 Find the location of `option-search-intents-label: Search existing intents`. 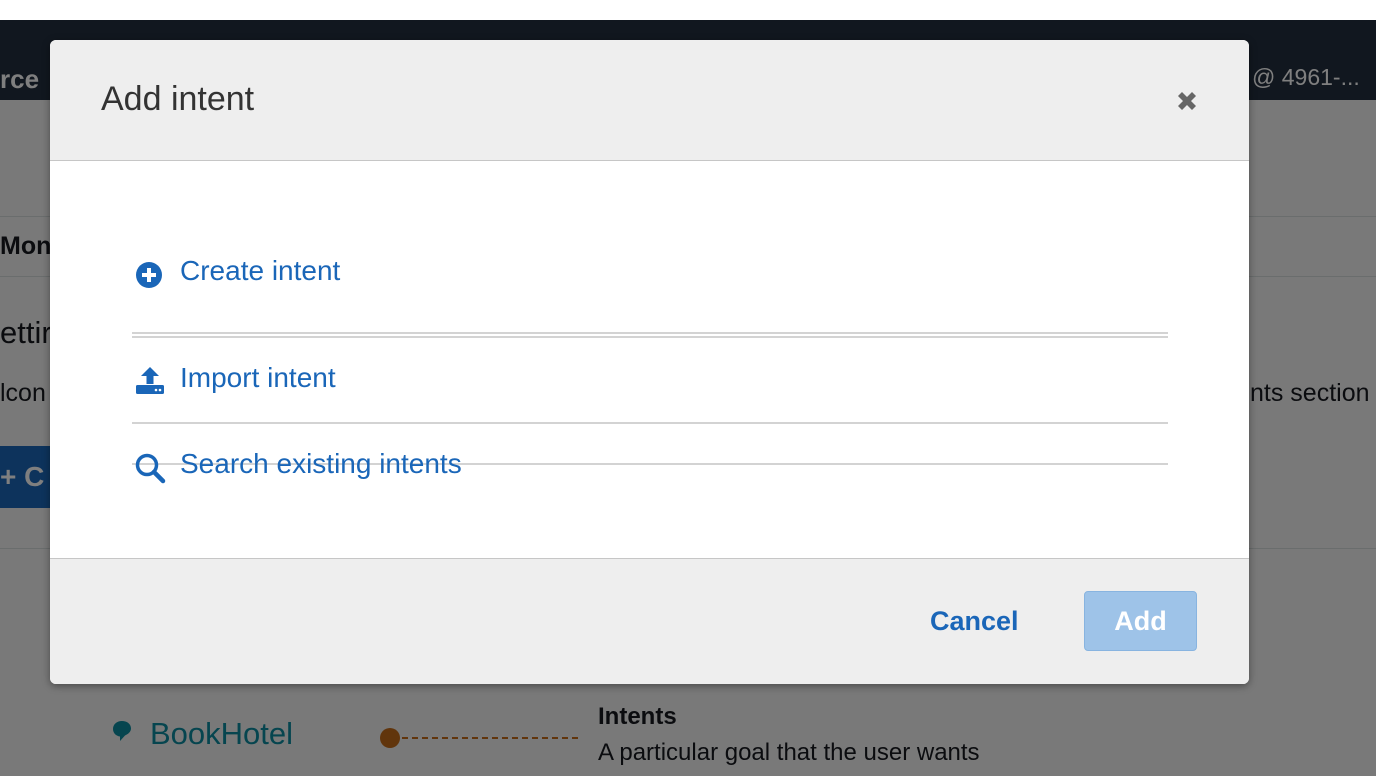

option-search-intents-label: Search existing intents is located at coordinates (321, 463).